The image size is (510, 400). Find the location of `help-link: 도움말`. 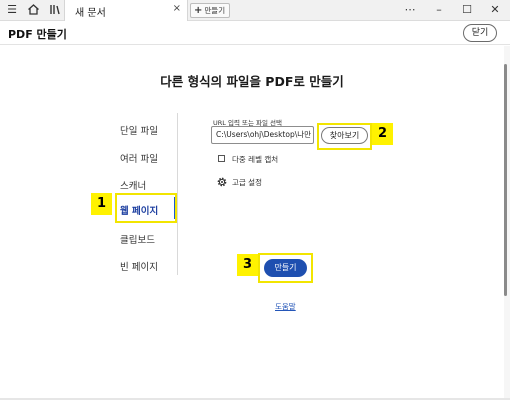

help-link: 도움말 is located at coordinates (285, 306).